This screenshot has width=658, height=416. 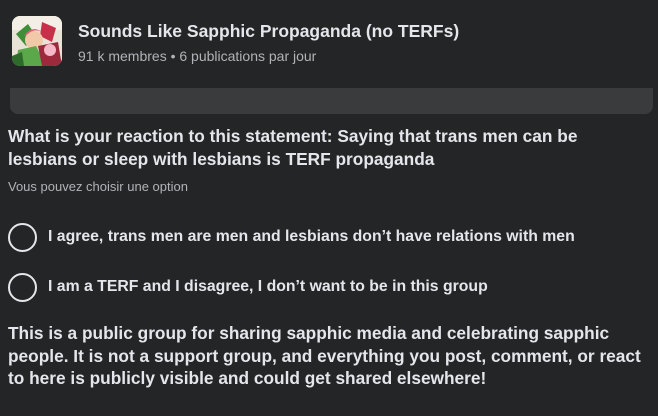 I want to click on group-avatar, so click(x=37, y=41).